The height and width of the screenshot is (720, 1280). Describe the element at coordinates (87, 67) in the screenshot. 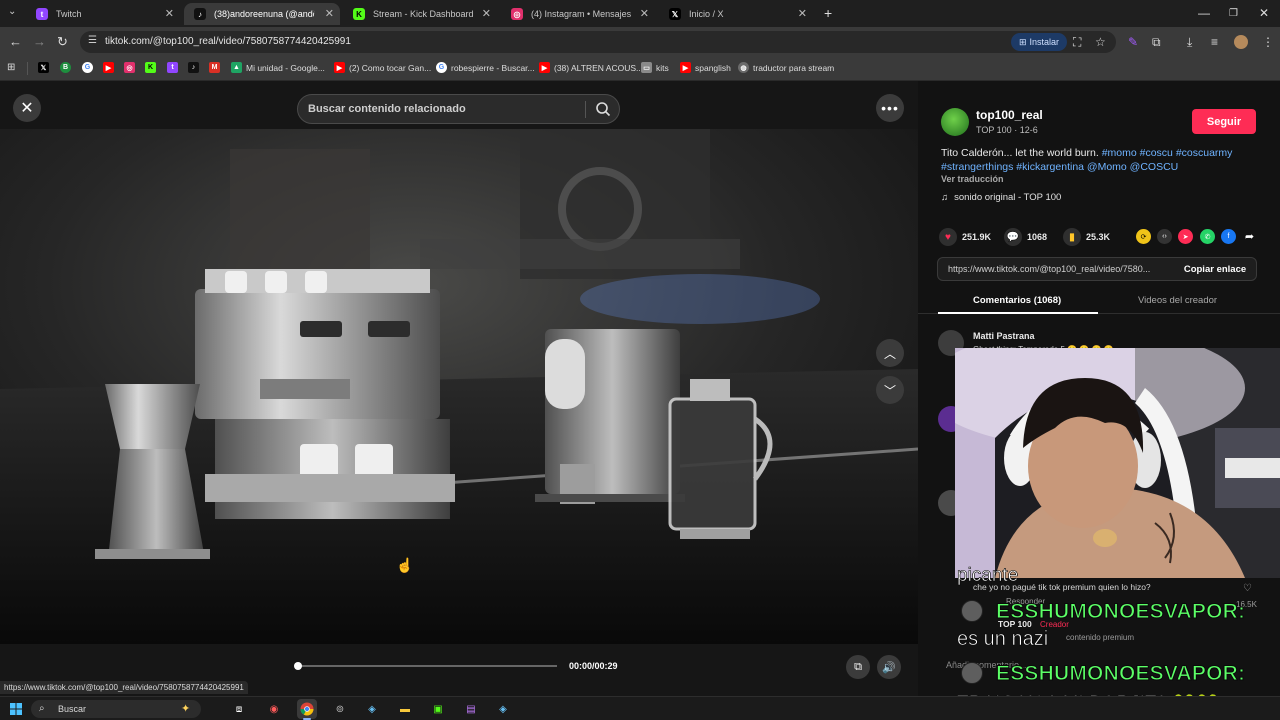

I see `bookmark-google: G` at that location.